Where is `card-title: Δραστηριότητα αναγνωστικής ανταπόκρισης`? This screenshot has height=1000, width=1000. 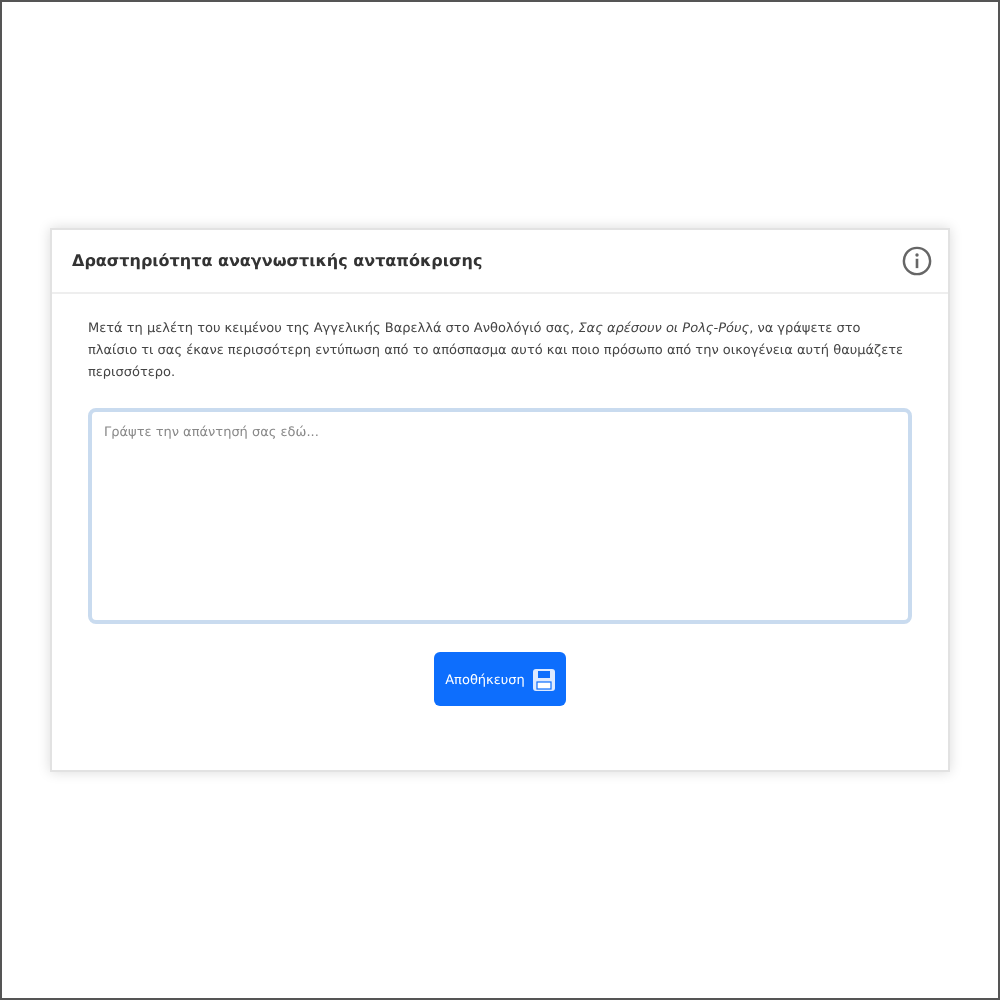
card-title: Δραστηριότητα αναγνωστικής ανταπόκρισης is located at coordinates (277, 261).